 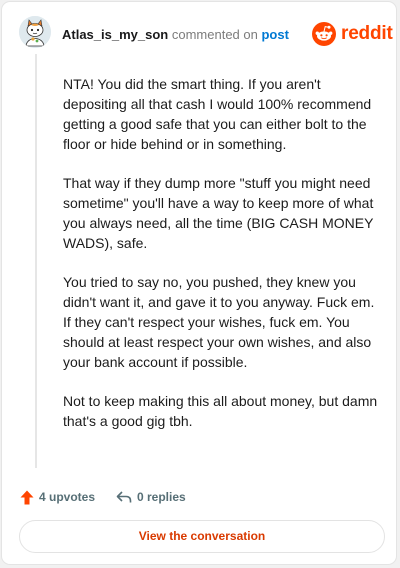 I want to click on reply-arrow-icon, so click(x=124, y=497).